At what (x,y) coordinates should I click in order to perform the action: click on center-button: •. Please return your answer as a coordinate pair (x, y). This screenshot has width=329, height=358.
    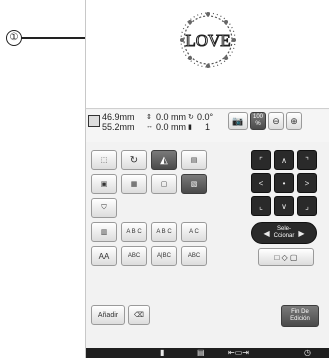
    Looking at the image, I should click on (284, 183).